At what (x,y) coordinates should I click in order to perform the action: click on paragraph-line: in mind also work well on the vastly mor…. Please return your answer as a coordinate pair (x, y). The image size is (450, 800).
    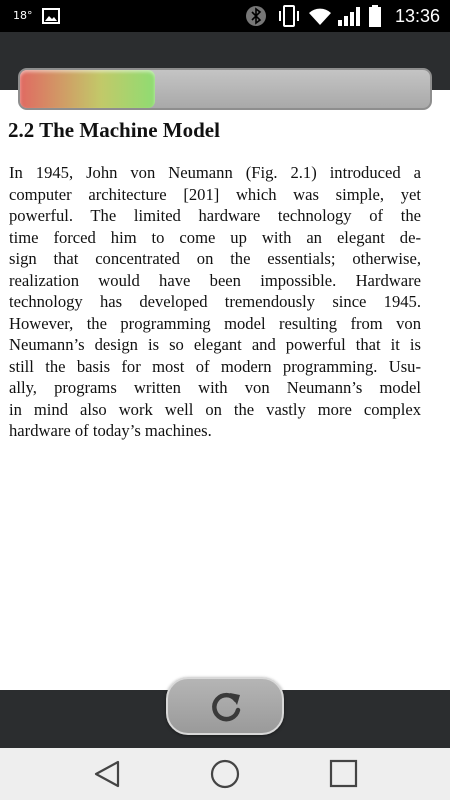
    Looking at the image, I should click on (215, 409).